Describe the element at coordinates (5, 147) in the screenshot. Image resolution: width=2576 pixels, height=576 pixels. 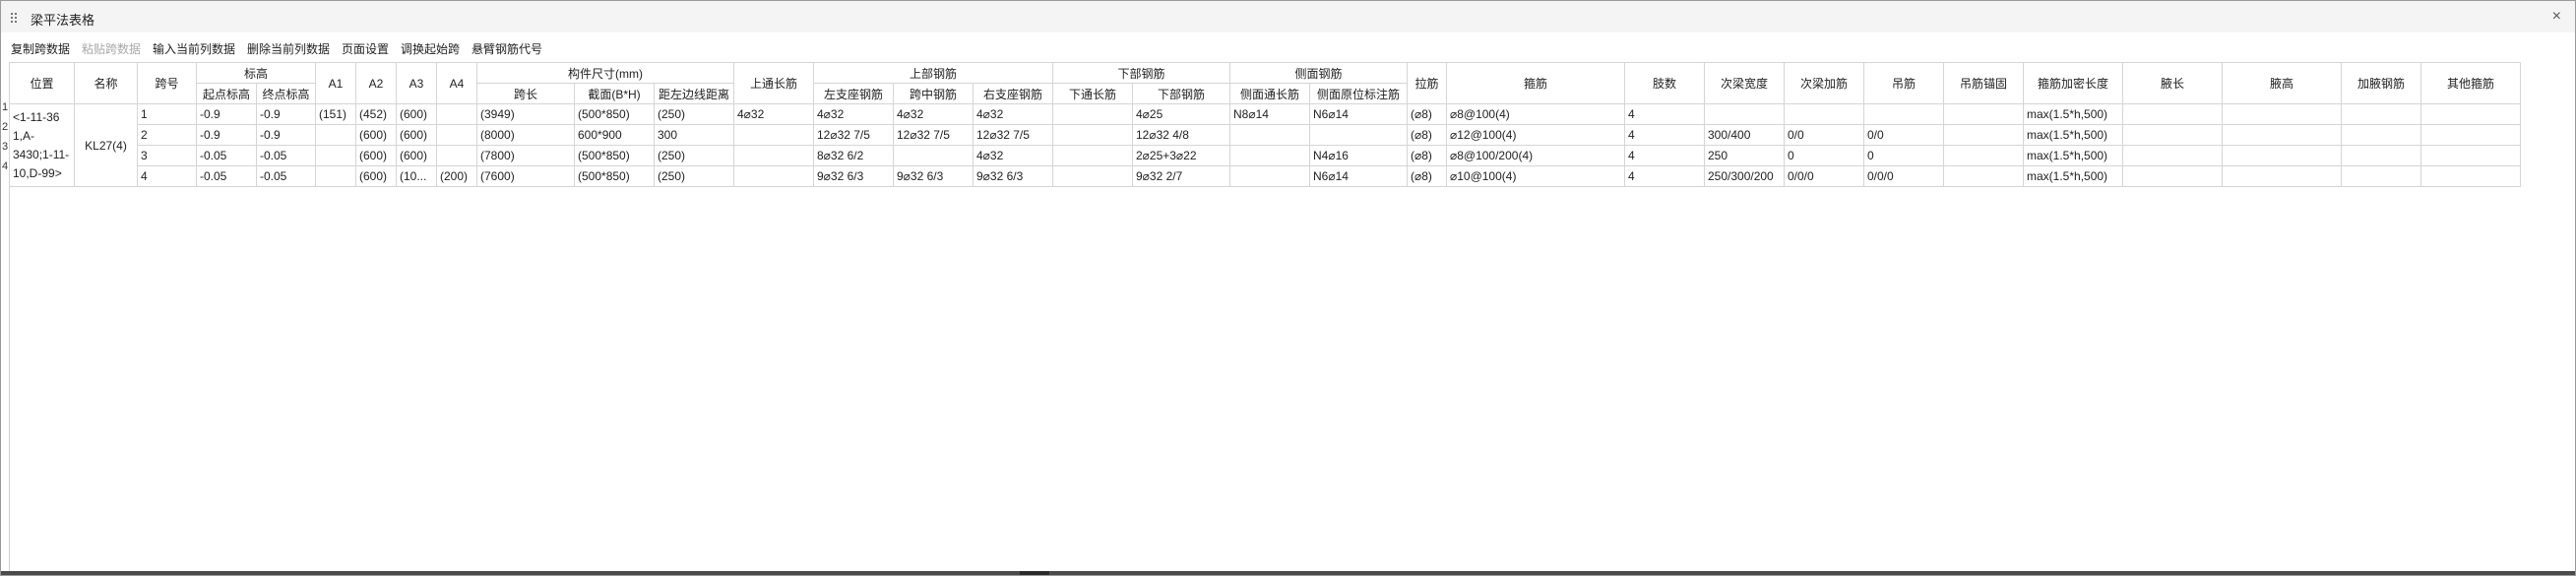
I see `row-number: 3` at that location.